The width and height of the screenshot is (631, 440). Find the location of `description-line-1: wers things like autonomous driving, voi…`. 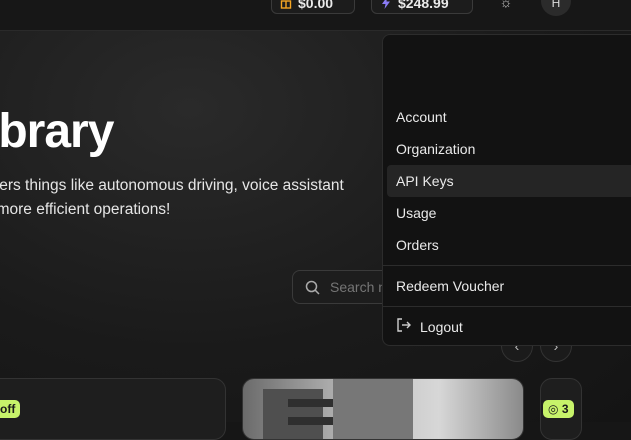

description-line-1: wers things like autonomous driving, voi… is located at coordinates (172, 185).